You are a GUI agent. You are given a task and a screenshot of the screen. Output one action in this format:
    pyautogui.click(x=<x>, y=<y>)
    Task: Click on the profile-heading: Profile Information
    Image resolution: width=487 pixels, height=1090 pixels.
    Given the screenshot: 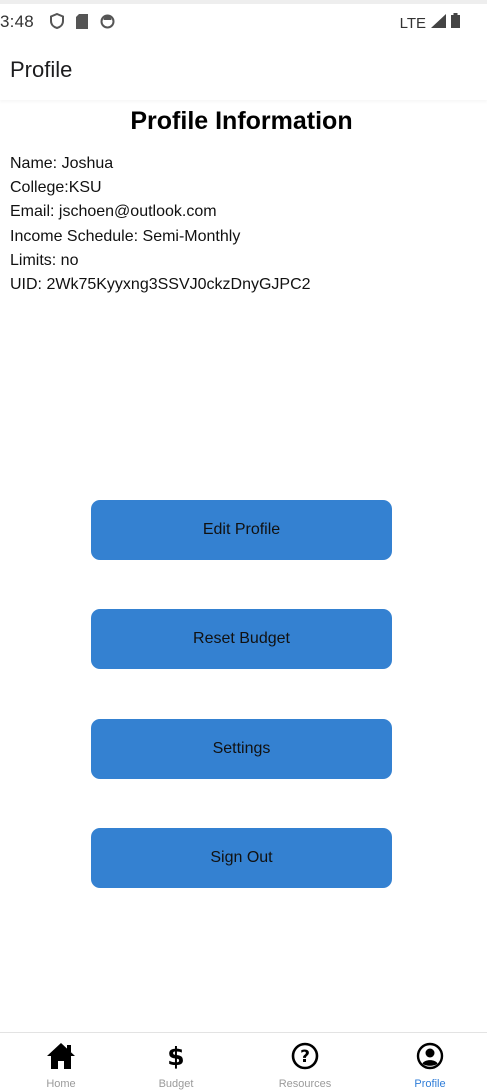 What is the action you would take?
    pyautogui.click(x=241, y=121)
    